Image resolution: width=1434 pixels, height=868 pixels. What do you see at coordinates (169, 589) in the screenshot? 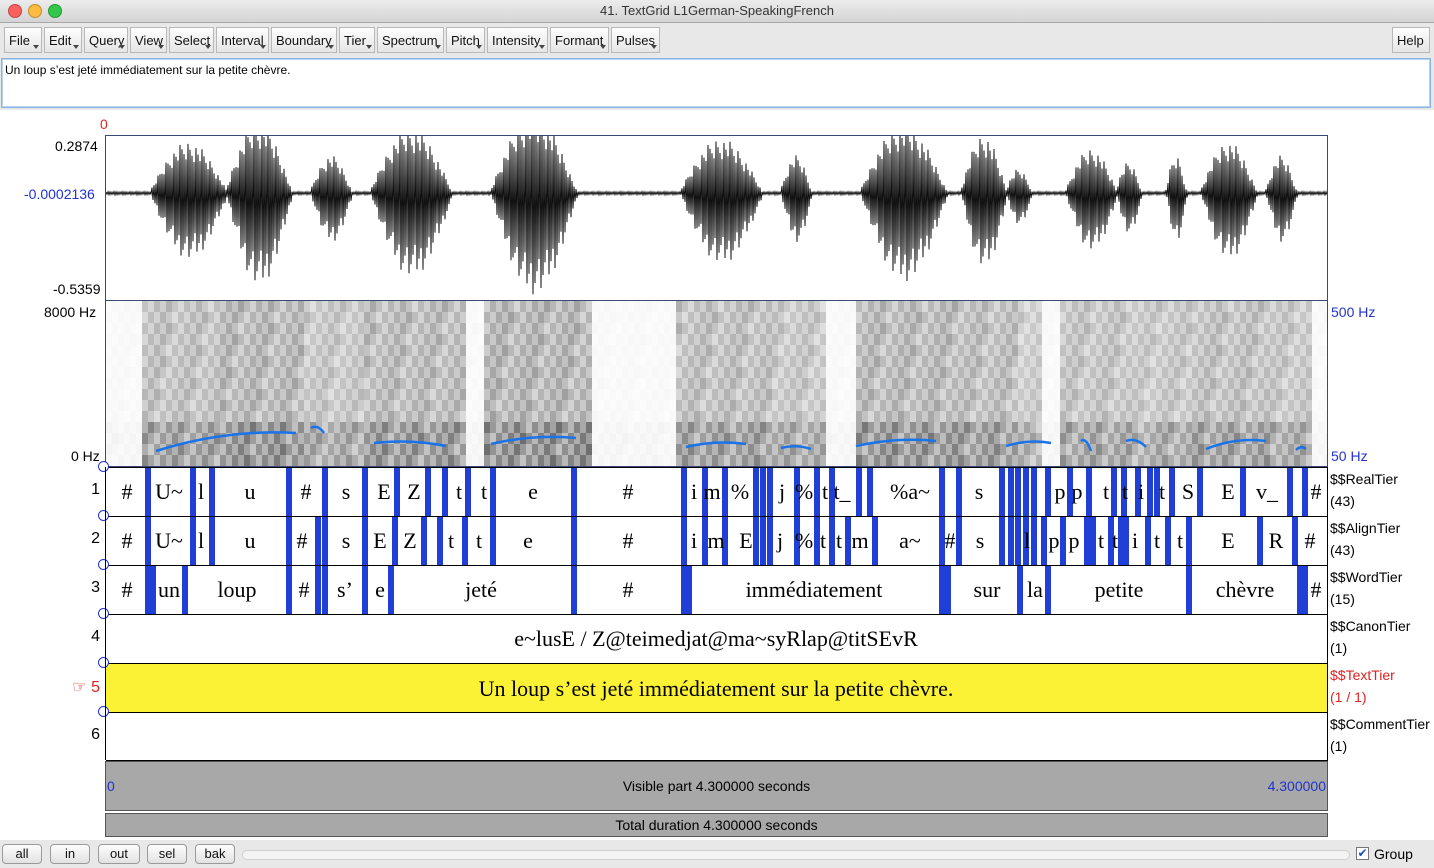
I see `interval-label: un` at bounding box center [169, 589].